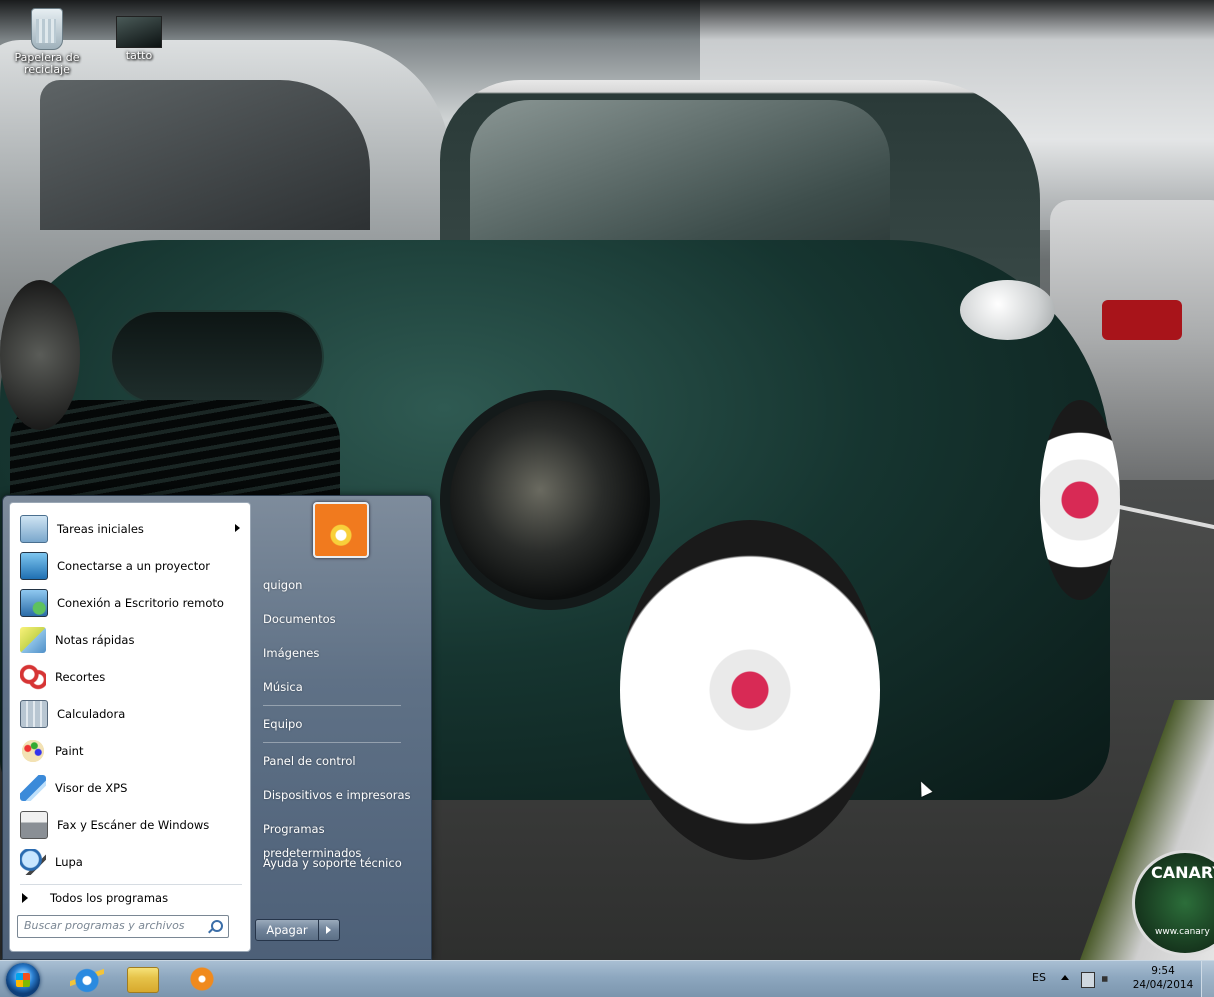 Image resolution: width=1214 pixels, height=997 pixels. What do you see at coordinates (340, 724) in the screenshot?
I see `right-item-equipo: Equipo` at bounding box center [340, 724].